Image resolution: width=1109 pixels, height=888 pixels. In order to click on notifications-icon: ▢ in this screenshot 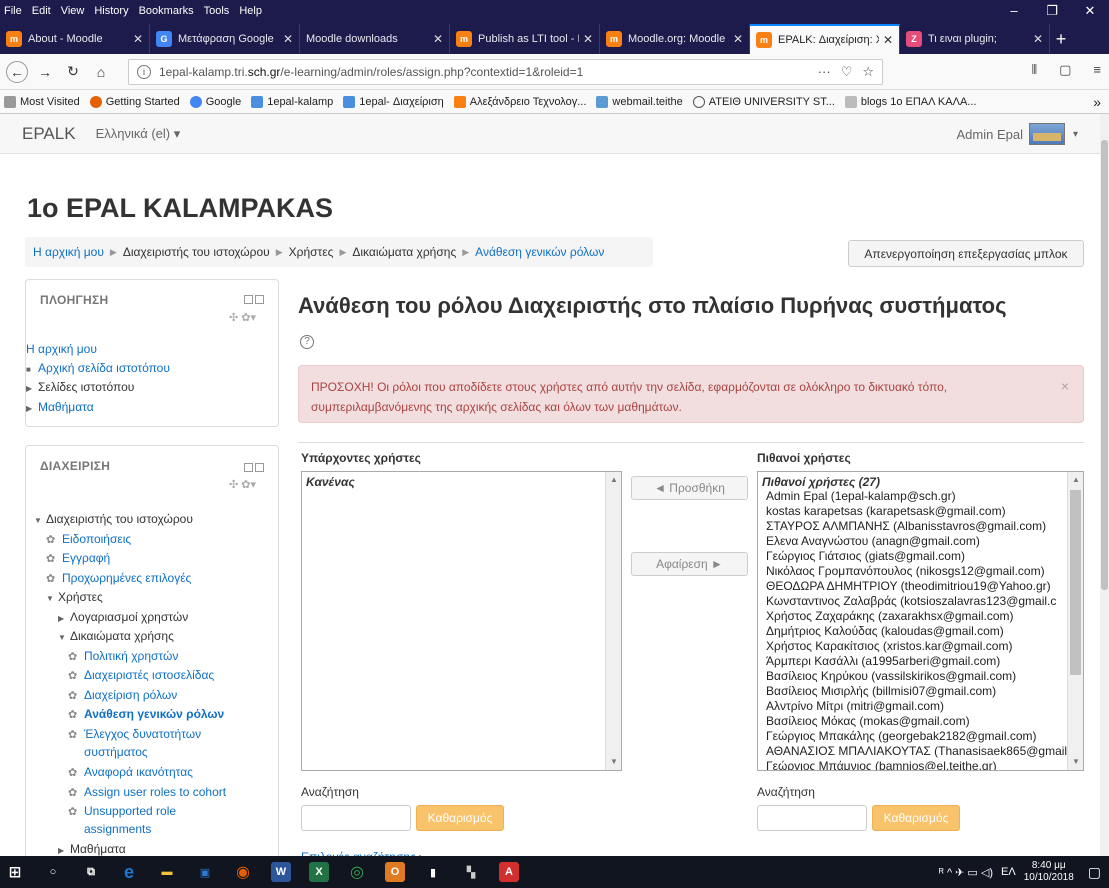, I will do `click(1094, 872)`.